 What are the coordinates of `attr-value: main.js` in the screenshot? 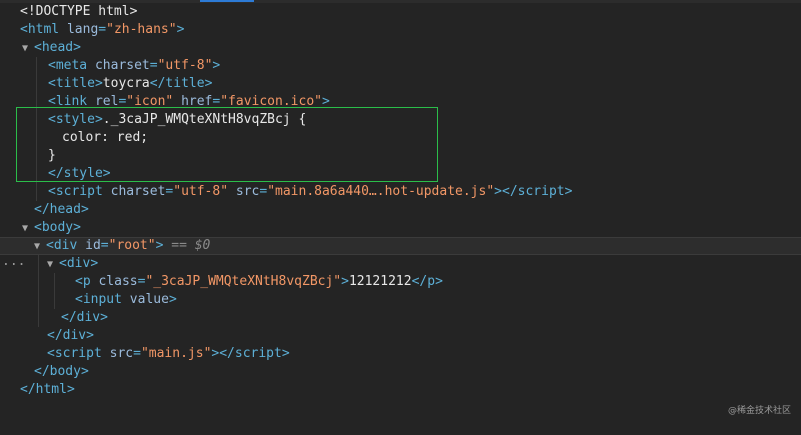 It's located at (176, 353).